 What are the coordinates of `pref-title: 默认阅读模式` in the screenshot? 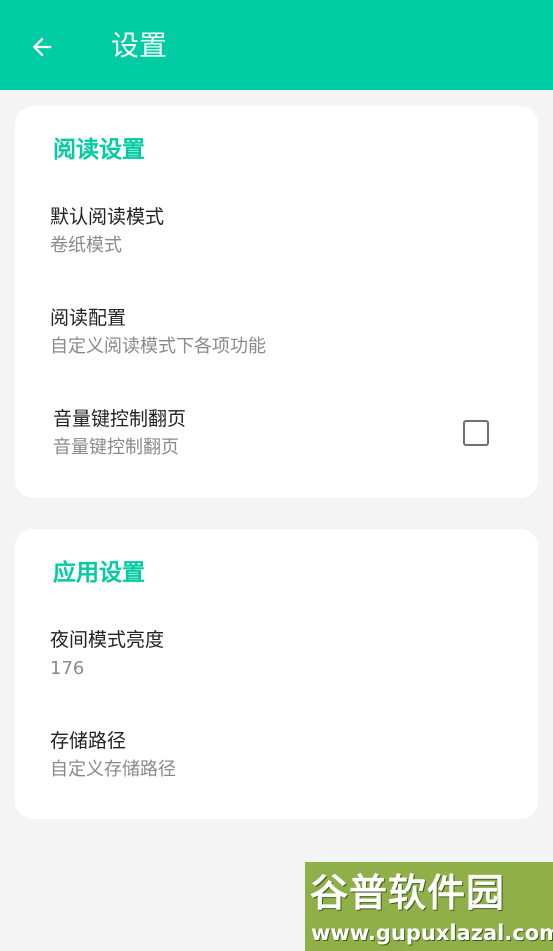 It's located at (107, 217).